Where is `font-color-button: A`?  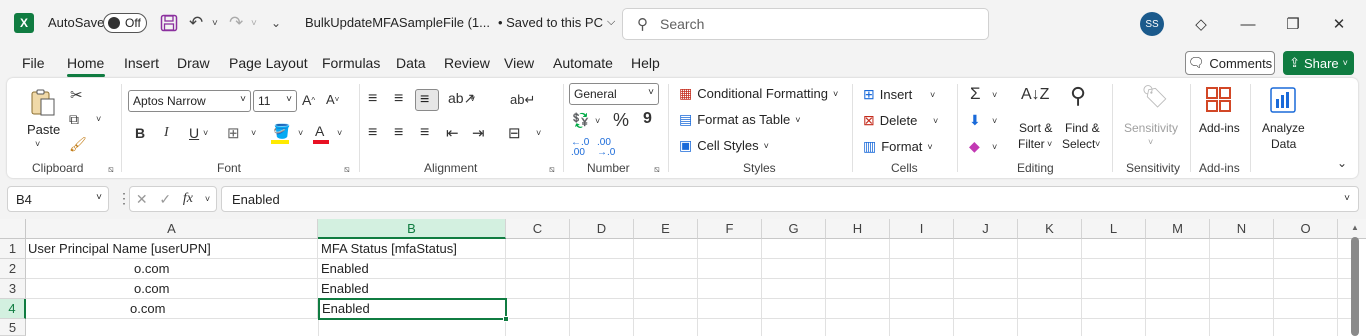 font-color-button: A is located at coordinates (319, 131).